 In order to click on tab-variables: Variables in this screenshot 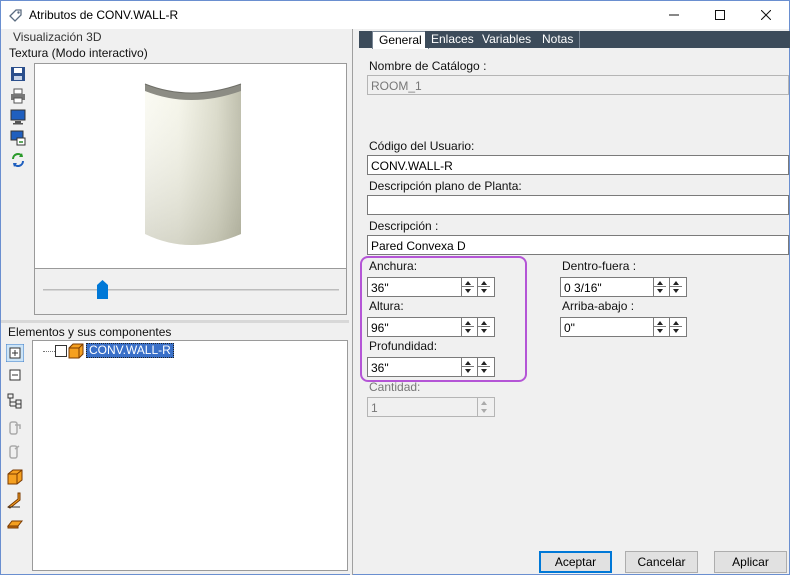, I will do `click(507, 39)`.